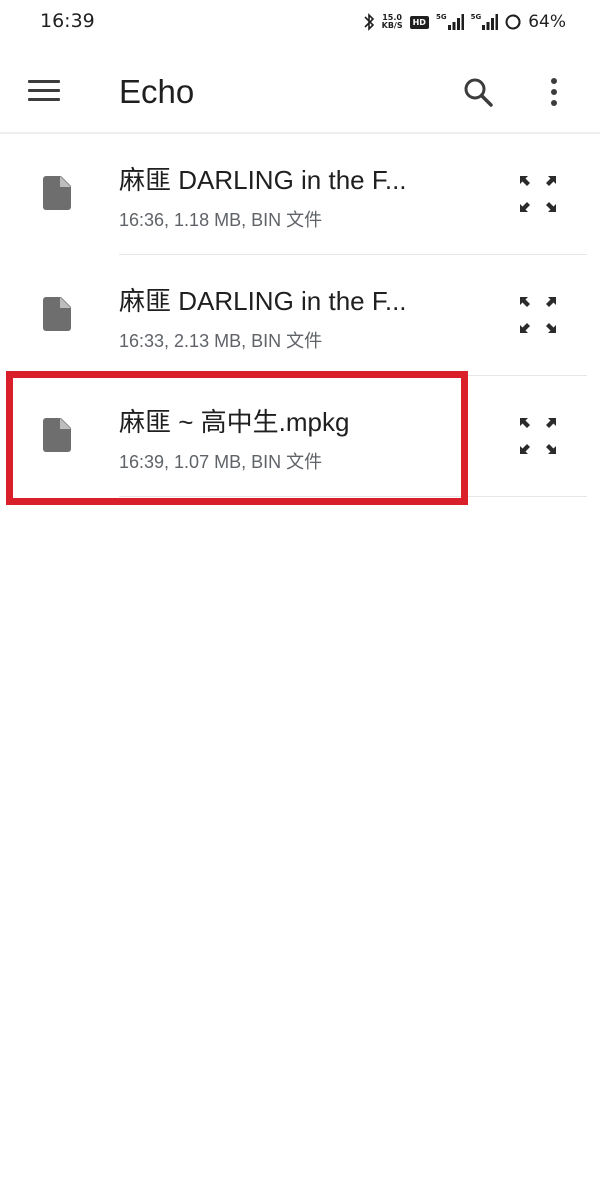  What do you see at coordinates (300, 92) in the screenshot?
I see `app-bar: Echo` at bounding box center [300, 92].